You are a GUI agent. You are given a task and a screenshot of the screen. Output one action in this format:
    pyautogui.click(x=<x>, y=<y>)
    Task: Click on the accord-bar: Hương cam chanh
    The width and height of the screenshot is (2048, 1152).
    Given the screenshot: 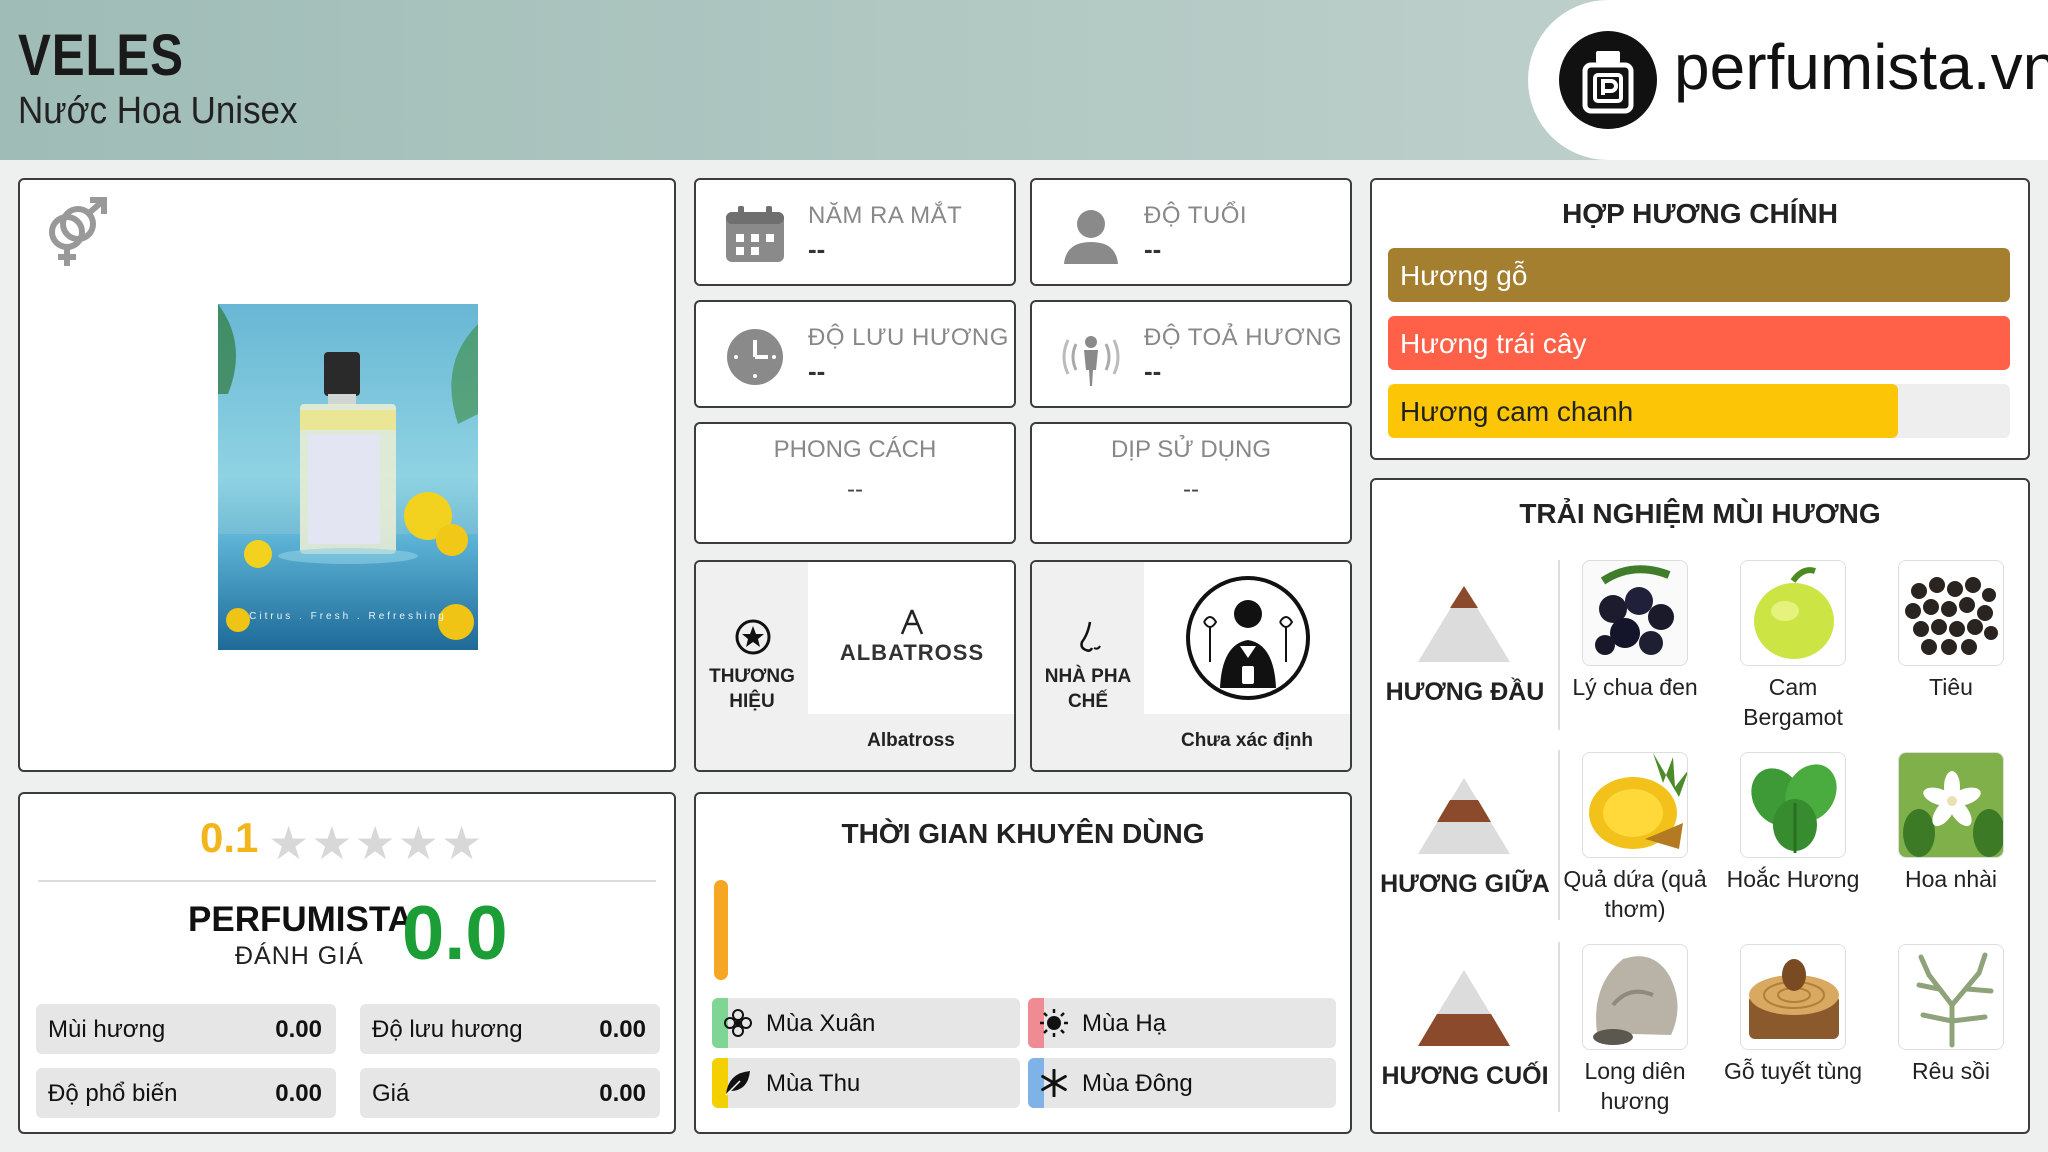 What is the action you would take?
    pyautogui.click(x=1699, y=411)
    